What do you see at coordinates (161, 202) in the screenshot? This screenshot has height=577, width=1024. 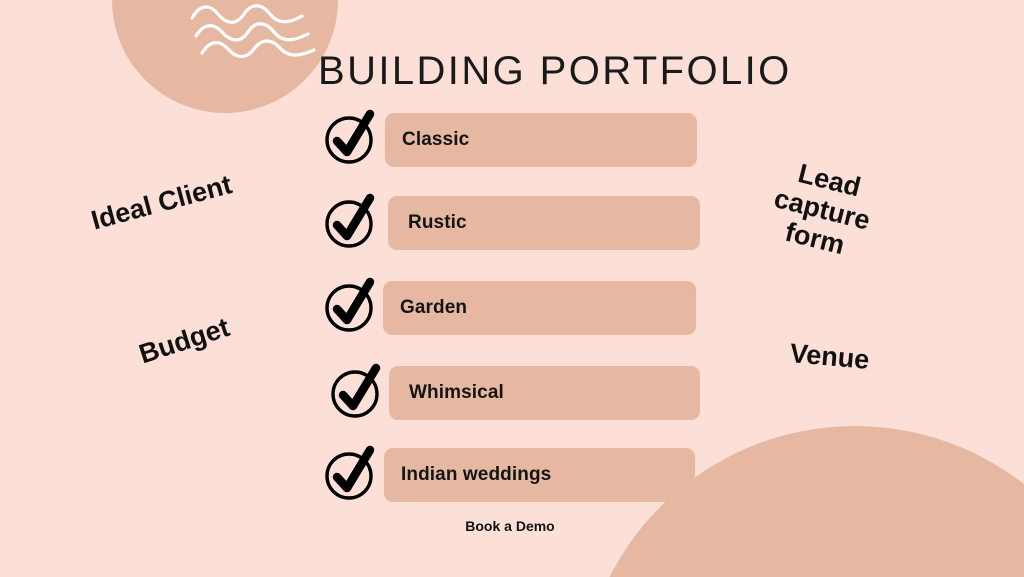 I see `annotation-ideal-client: Ideal Client` at bounding box center [161, 202].